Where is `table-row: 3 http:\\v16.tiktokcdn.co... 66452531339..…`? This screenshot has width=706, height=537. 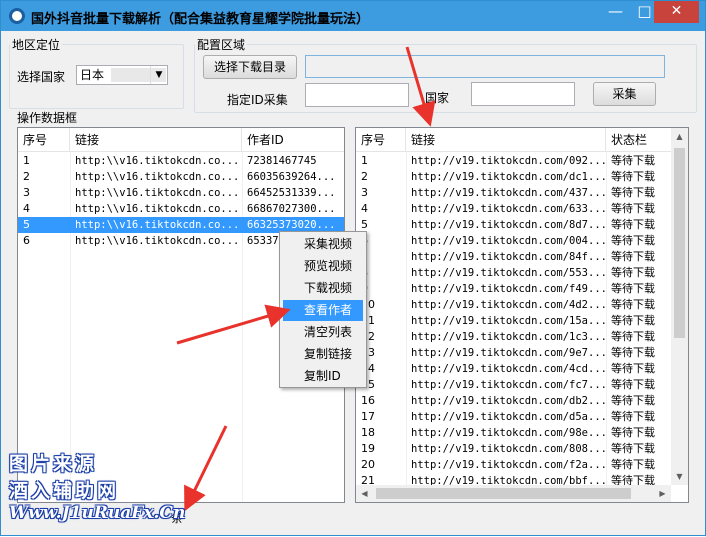 table-row: 3 http:\\v16.tiktokcdn.co... 66452531339..… is located at coordinates (181, 193).